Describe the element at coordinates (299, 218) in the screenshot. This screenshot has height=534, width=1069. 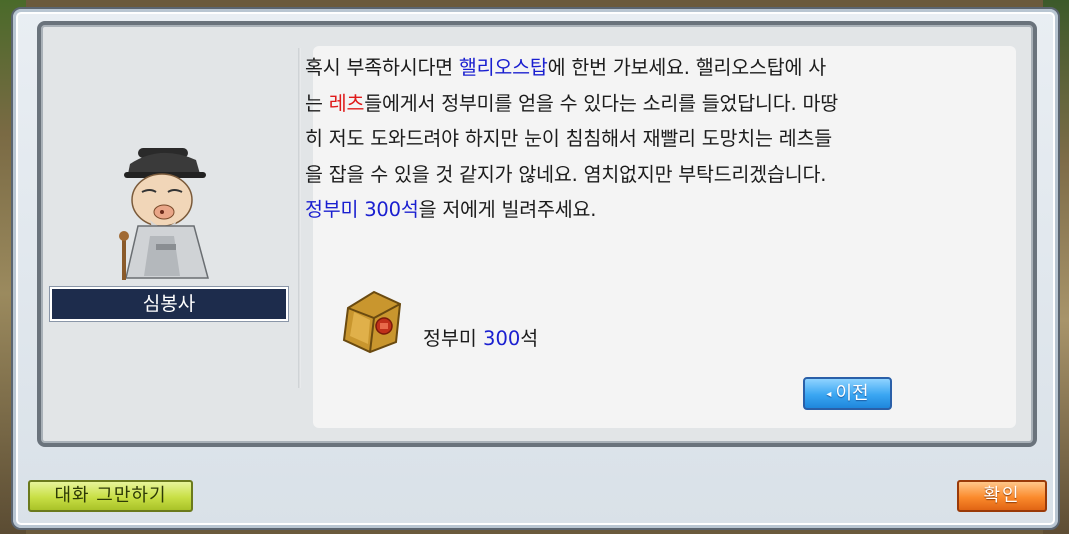
I see `panel-divider` at that location.